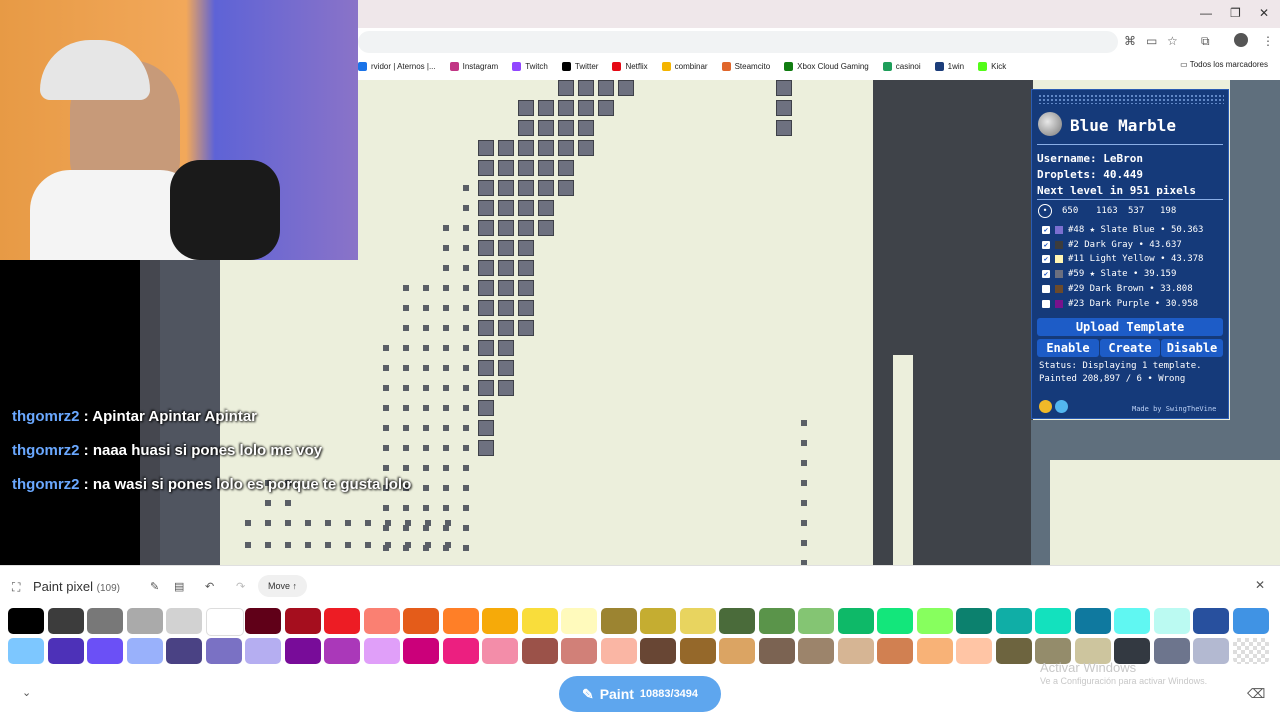 This screenshot has height=721, width=1280. What do you see at coordinates (1172, 41) in the screenshot?
I see `star-icon: ☆` at bounding box center [1172, 41].